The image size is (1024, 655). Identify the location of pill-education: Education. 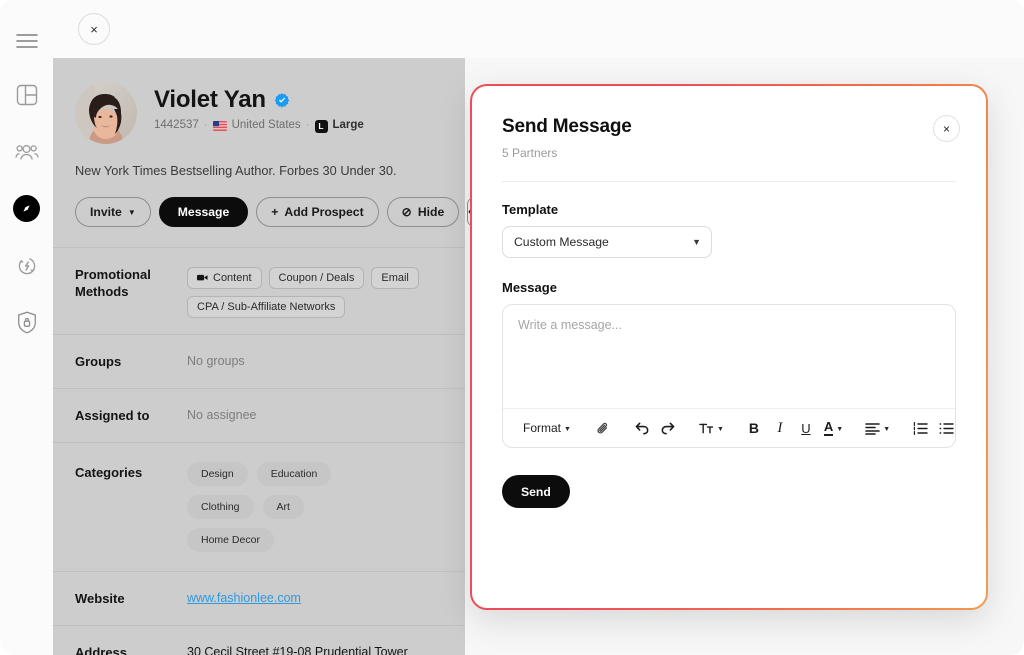
(294, 473).